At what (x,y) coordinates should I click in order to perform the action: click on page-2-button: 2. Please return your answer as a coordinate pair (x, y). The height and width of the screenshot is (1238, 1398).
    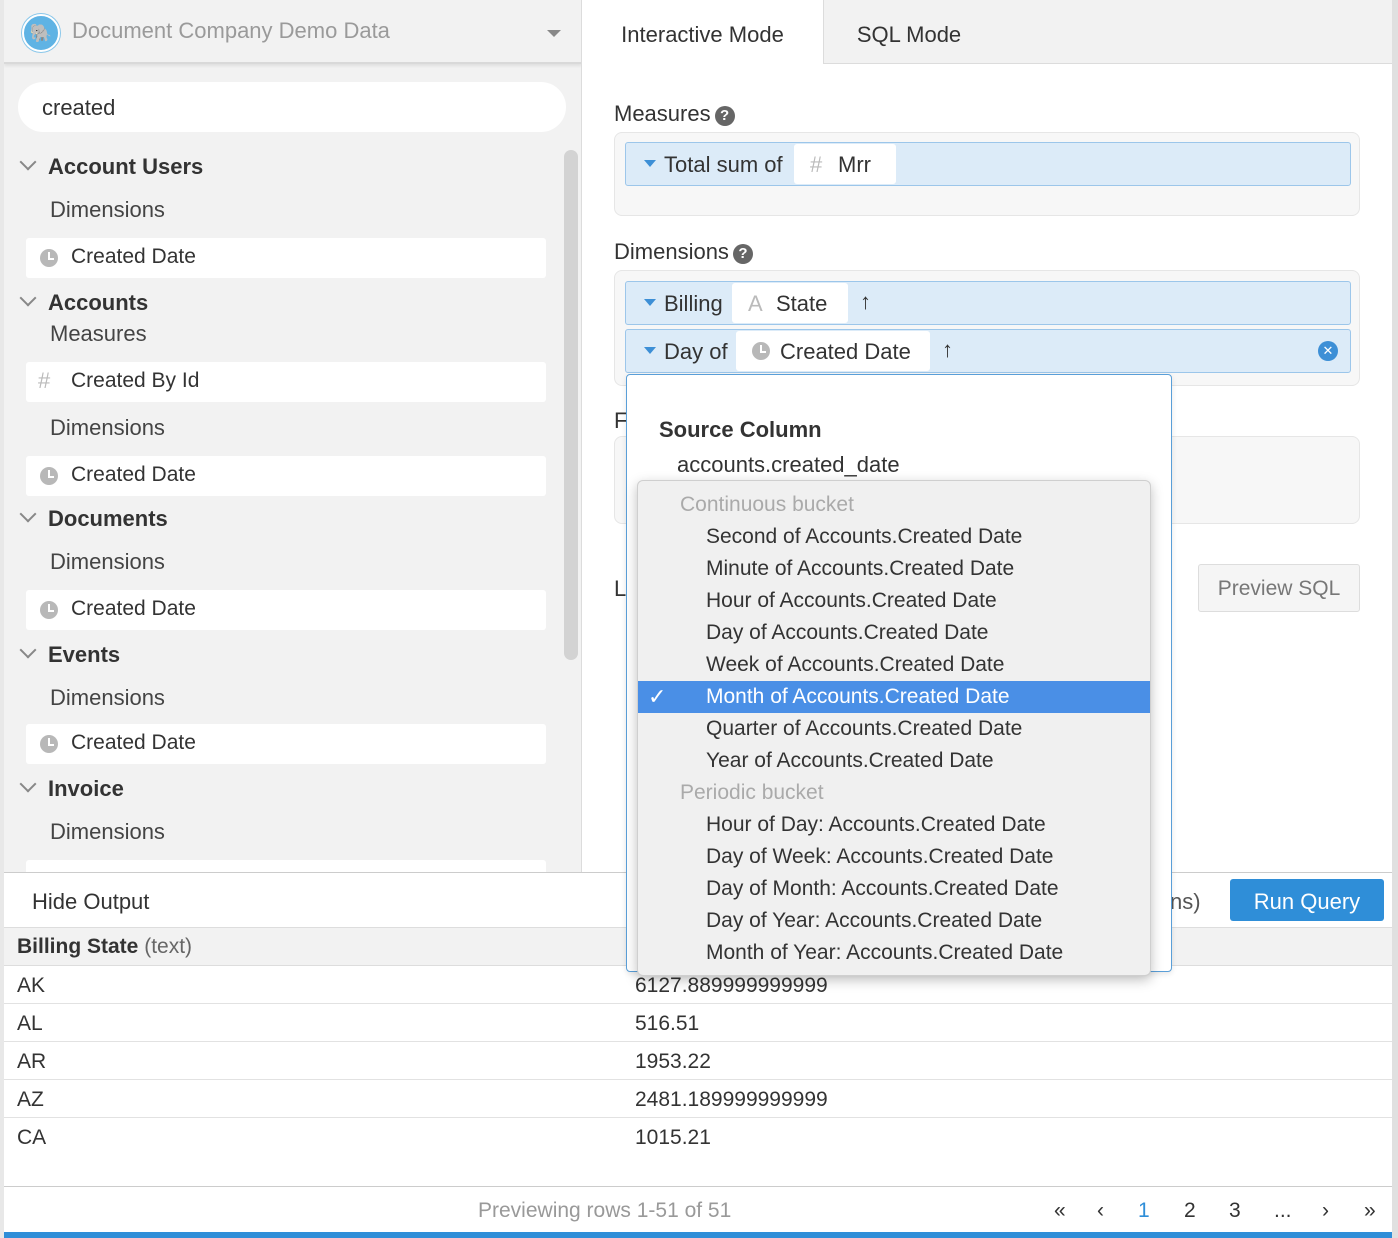
    Looking at the image, I should click on (1190, 1211).